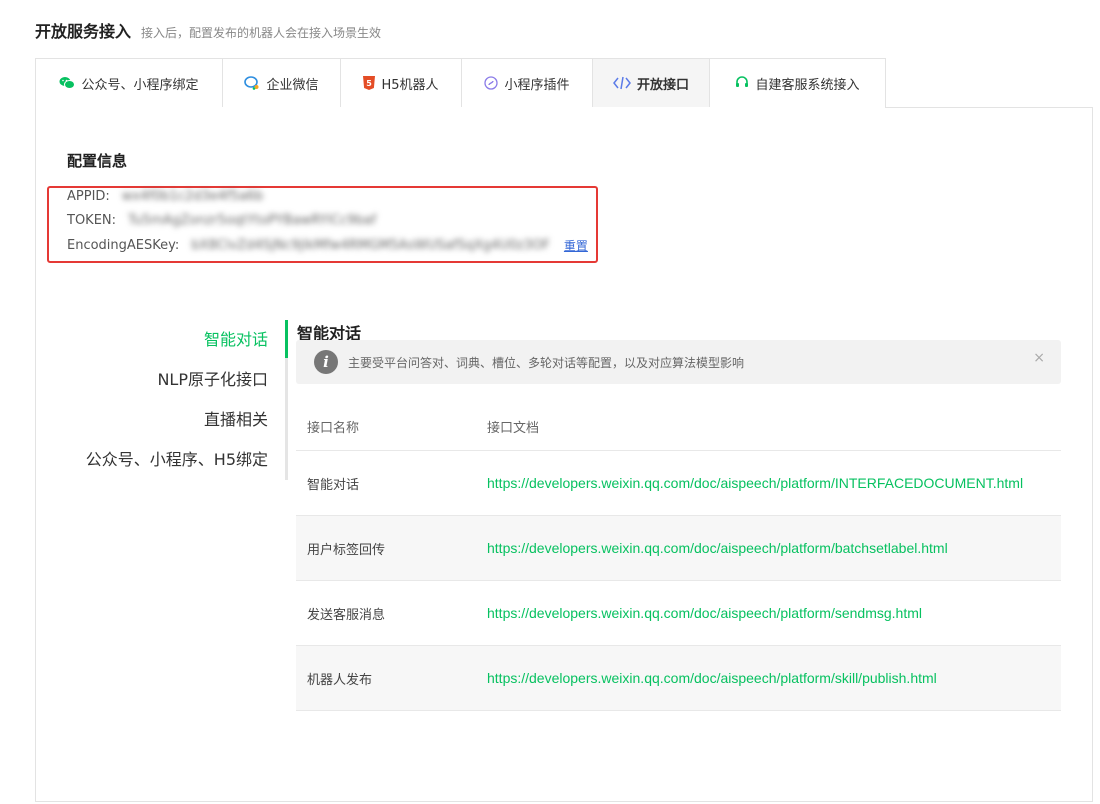 This screenshot has height=804, width=1100. I want to click on tab-h5-robot: 5 H5机器人, so click(400, 83).